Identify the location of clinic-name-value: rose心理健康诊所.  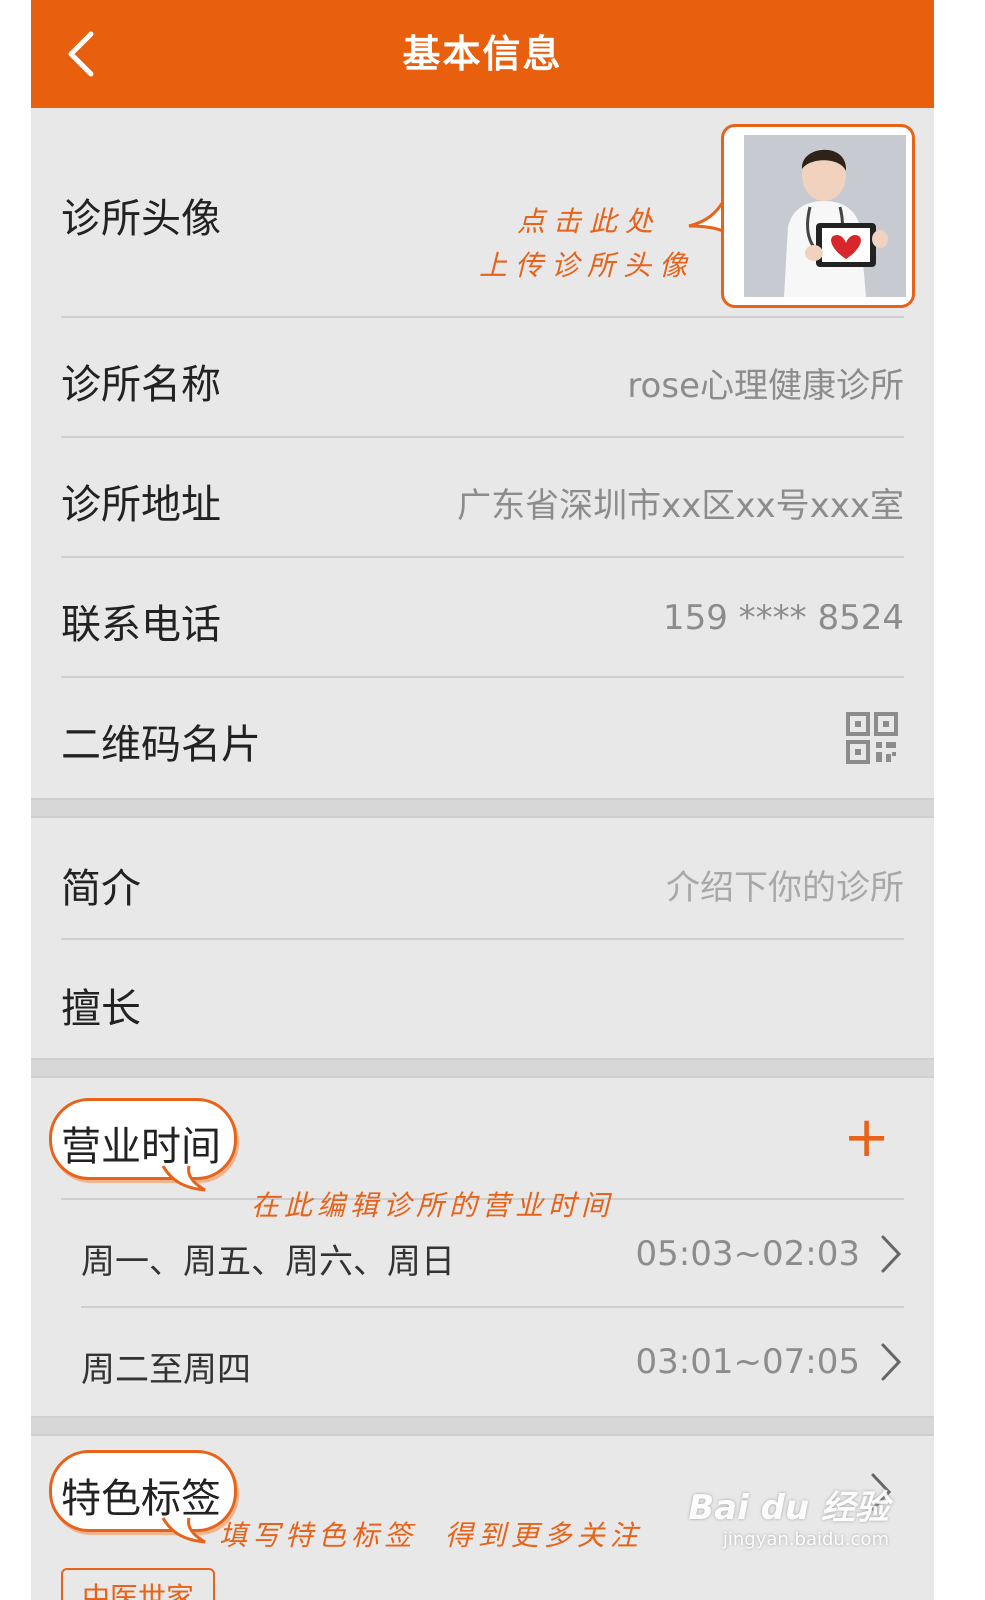
(765, 386).